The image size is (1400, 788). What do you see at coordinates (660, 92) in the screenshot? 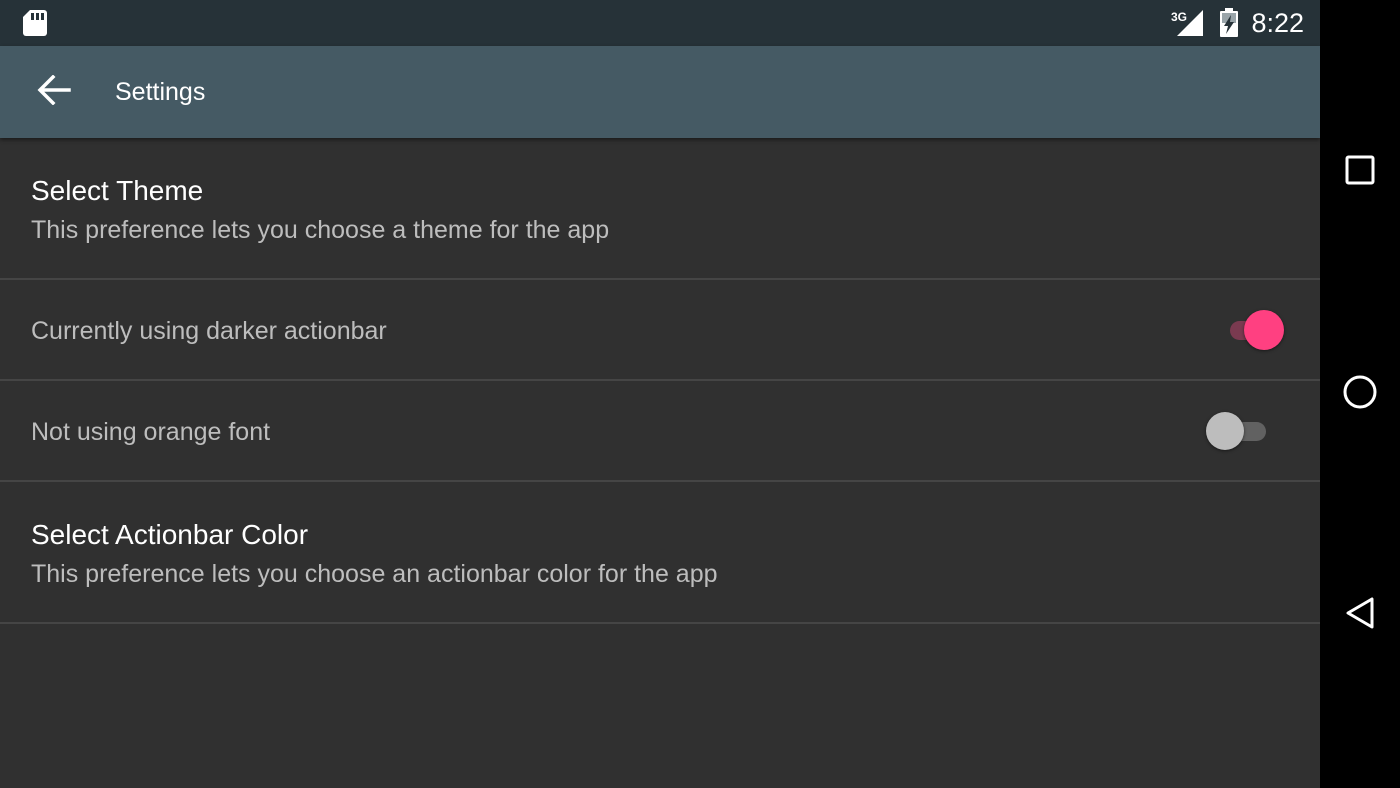
I see `app-bar: Settings` at bounding box center [660, 92].